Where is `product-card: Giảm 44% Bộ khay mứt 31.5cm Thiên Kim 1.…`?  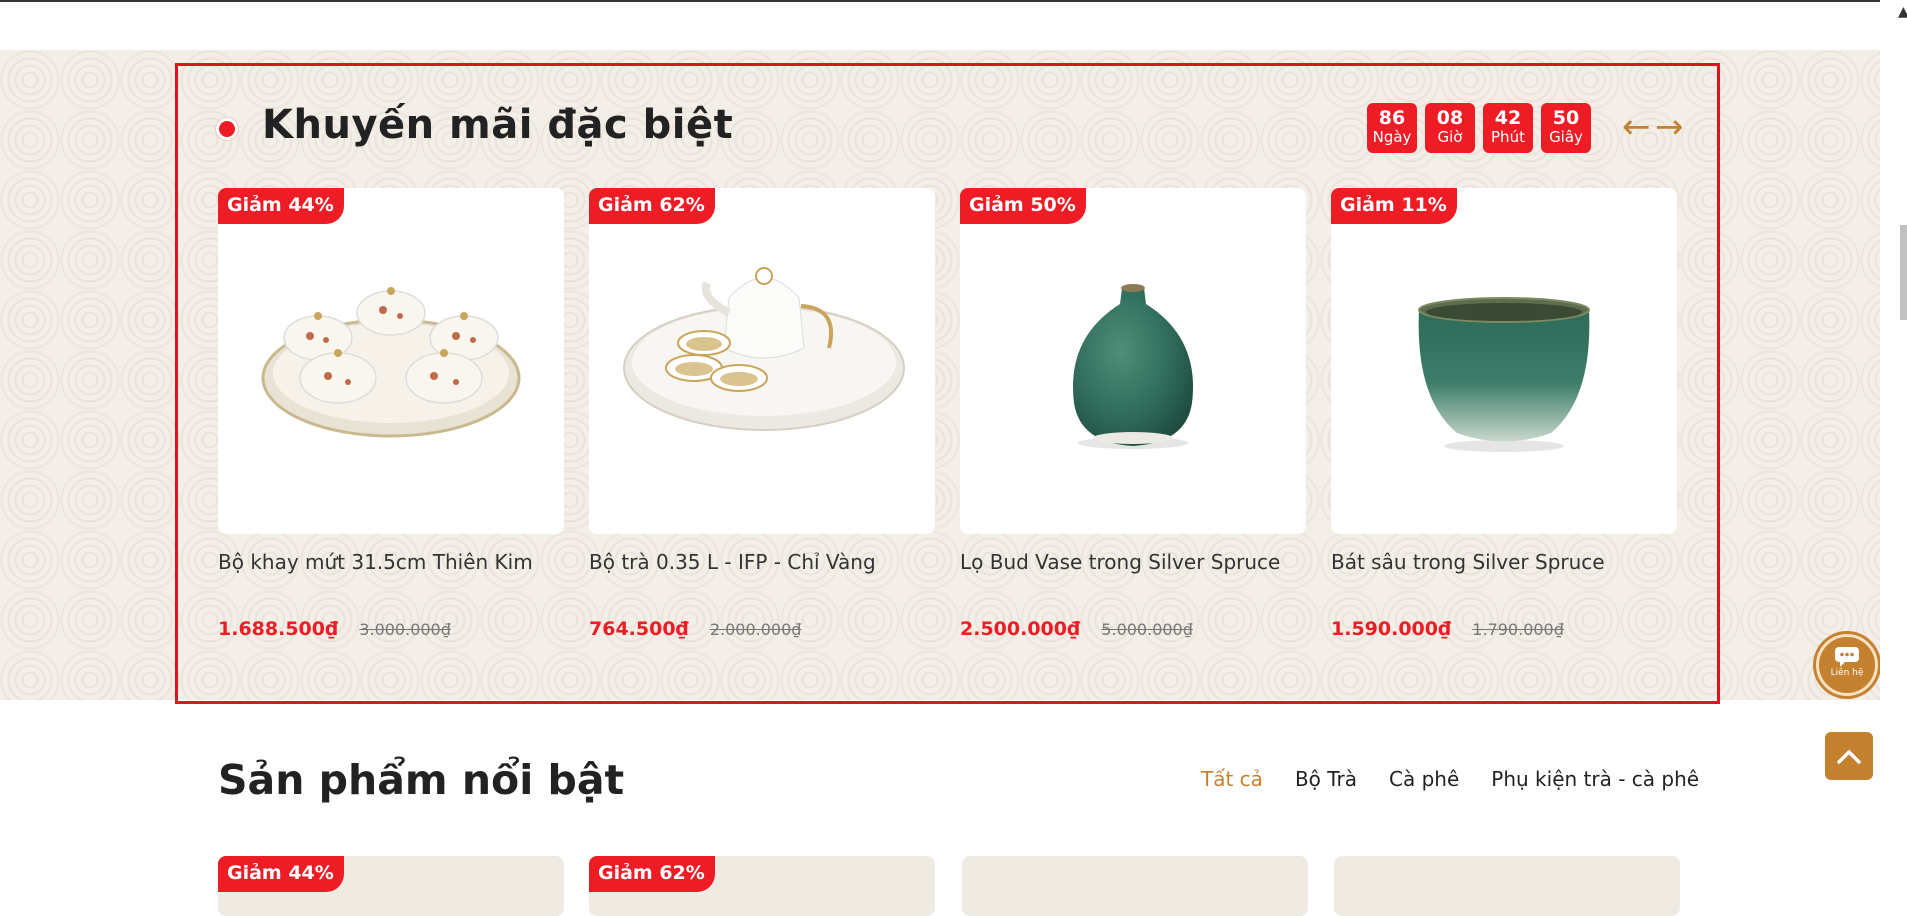
product-card: Giảm 44% Bộ khay mứt 31.5cm Thiên Kim 1.… is located at coordinates (391, 414).